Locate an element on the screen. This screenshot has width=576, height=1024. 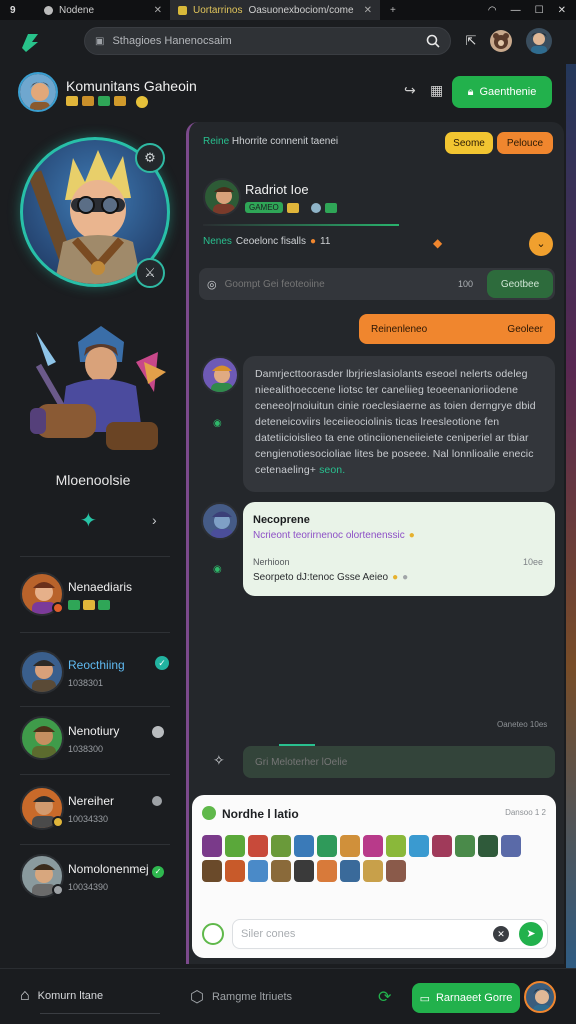
nav-home: ⌂ Komurn ltane is located at coordinates (61, 996).